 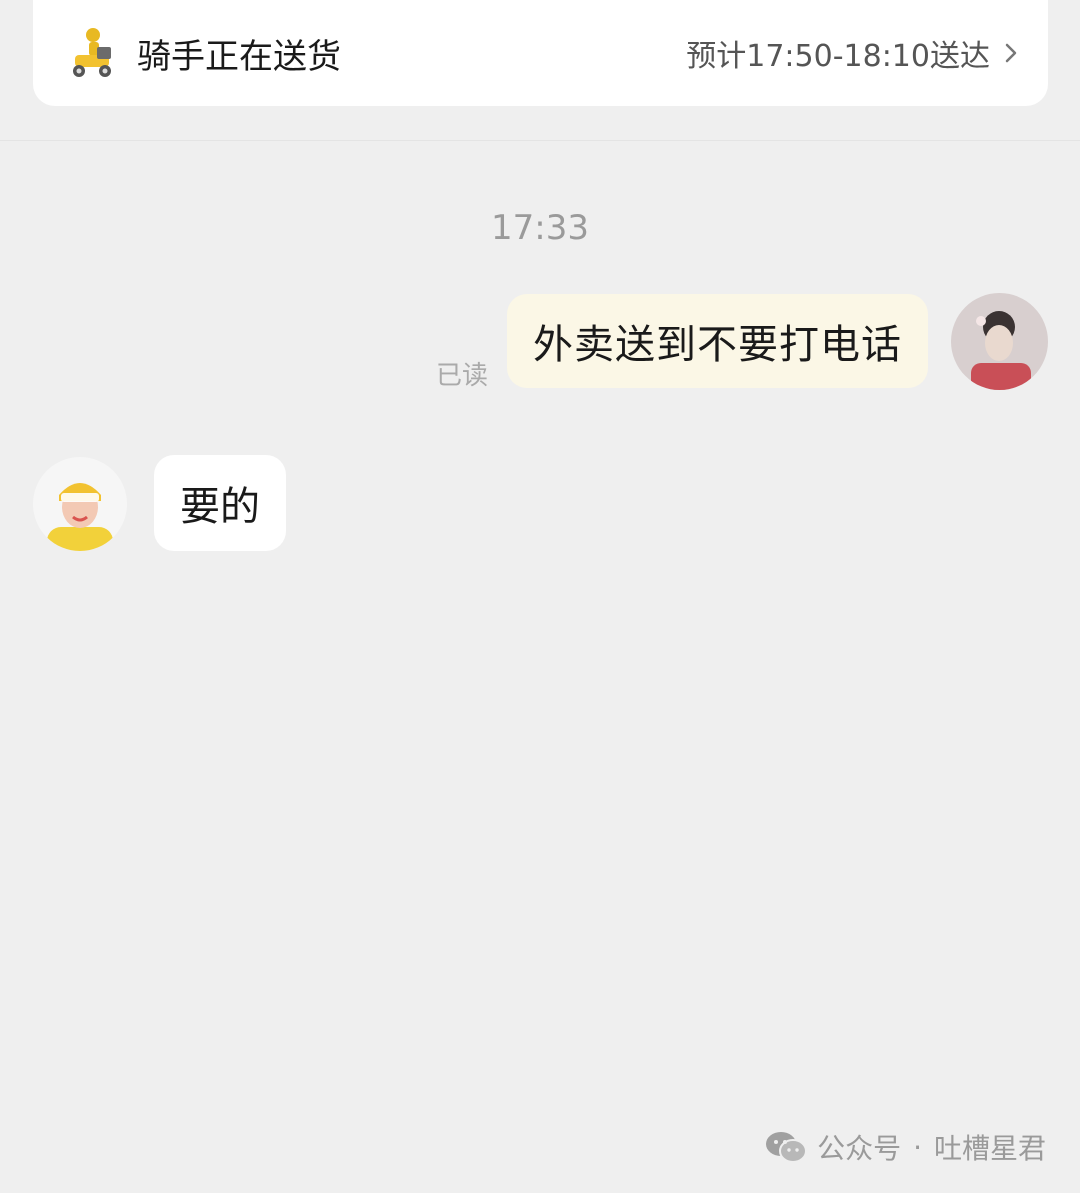 I want to click on read-receipt: 已读, so click(x=462, y=376).